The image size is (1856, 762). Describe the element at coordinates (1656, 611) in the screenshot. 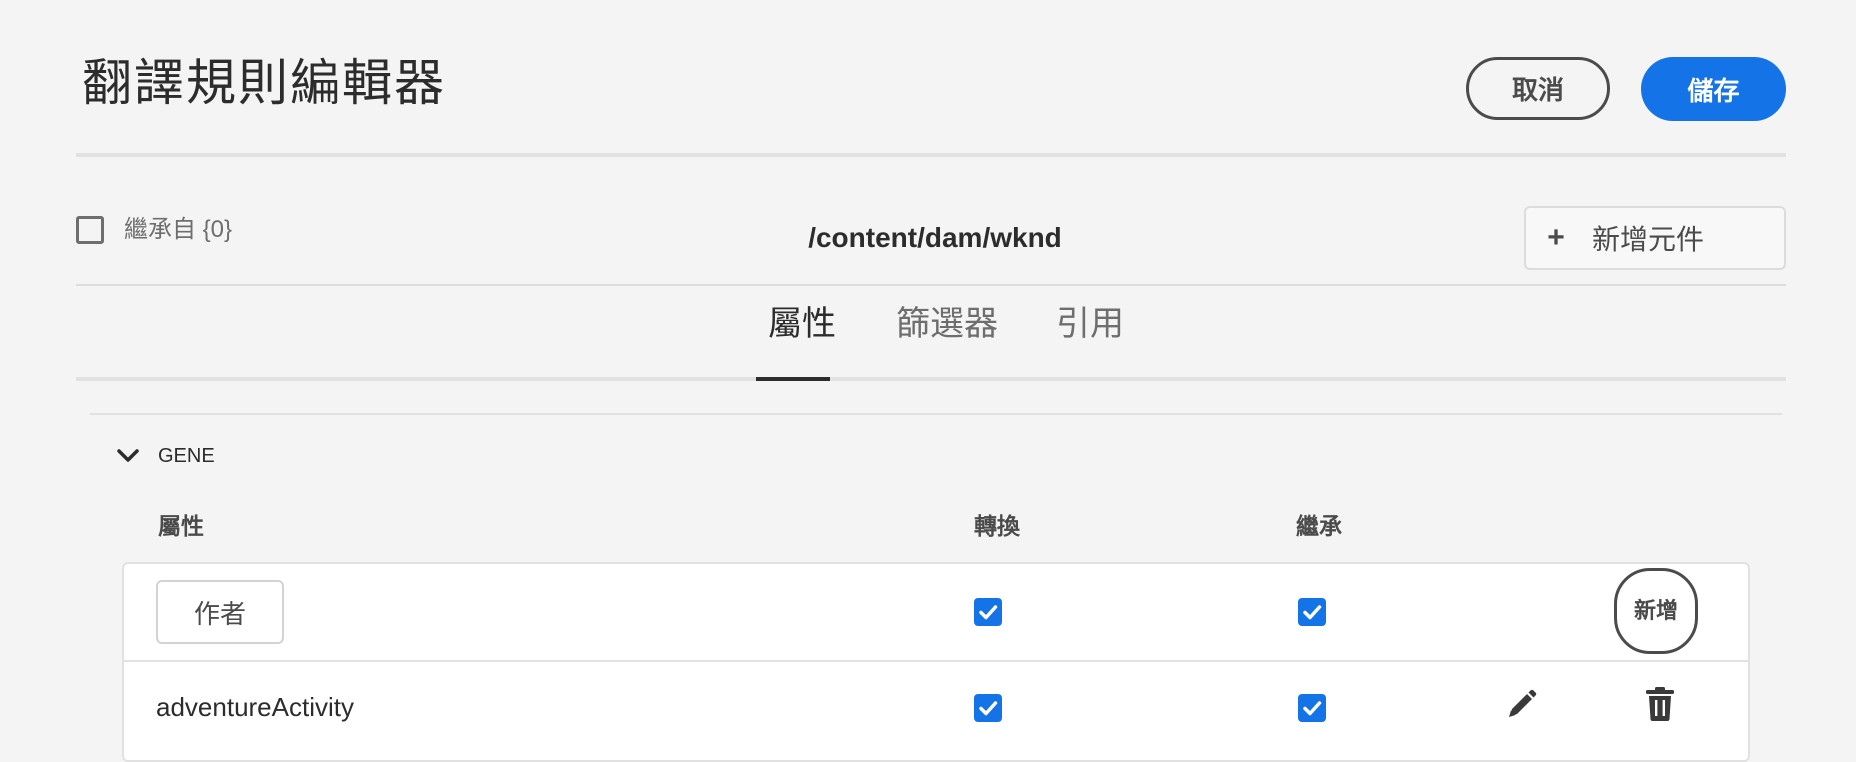

I see `add-property-button: 新增` at that location.